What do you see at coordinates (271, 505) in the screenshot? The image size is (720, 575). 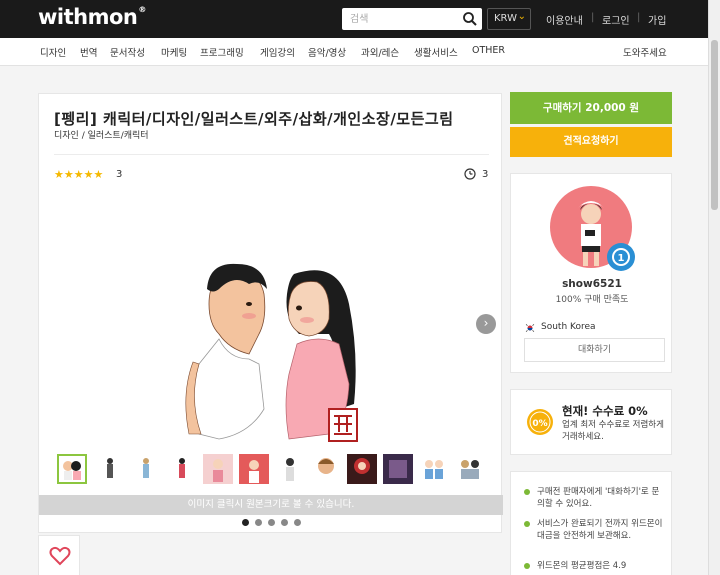 I see `image-caption: 이미지 클릭시 원본크기로 볼 수 있습니다.` at bounding box center [271, 505].